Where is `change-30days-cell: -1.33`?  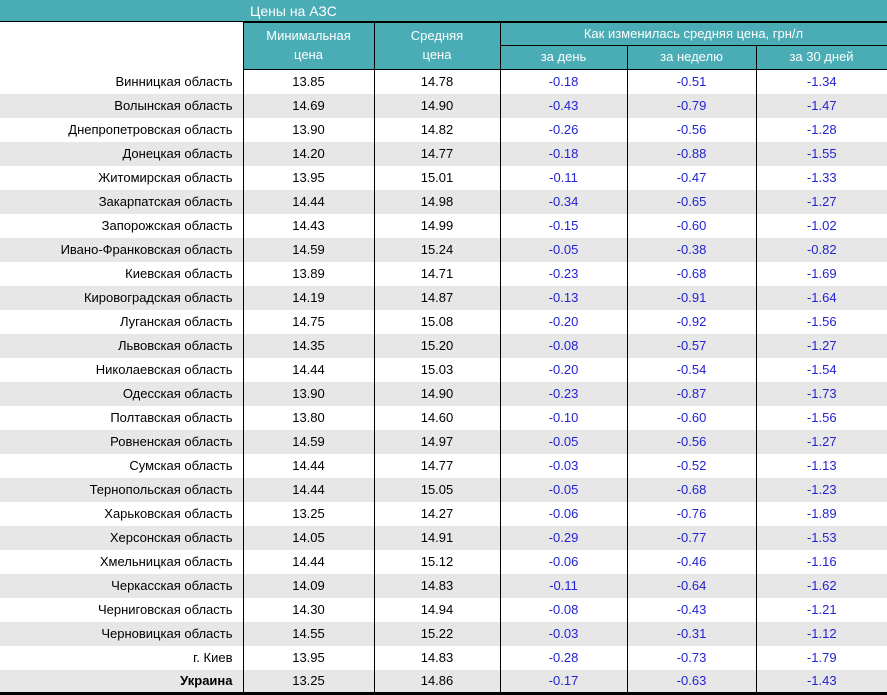
change-30days-cell: -1.33 is located at coordinates (821, 177).